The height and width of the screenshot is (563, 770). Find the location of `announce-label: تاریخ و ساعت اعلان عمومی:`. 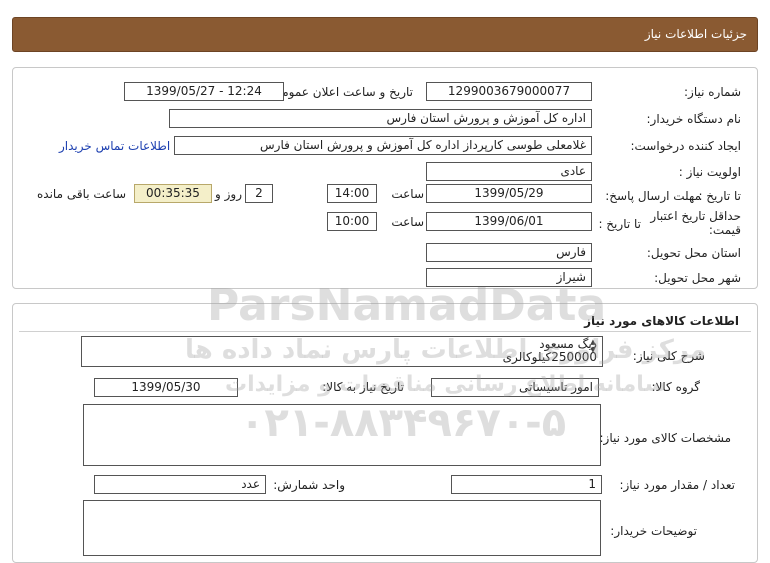

announce-label: تاریخ و ساعت اعلان عمومی: is located at coordinates (340, 92).